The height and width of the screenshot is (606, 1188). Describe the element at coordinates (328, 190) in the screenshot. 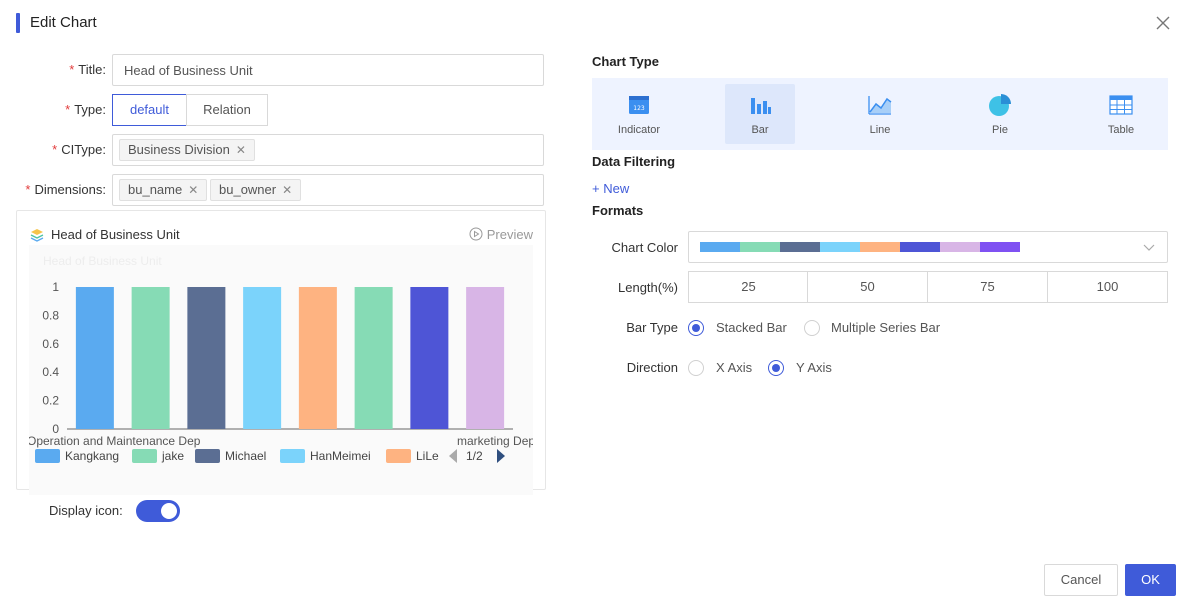

I see `dimensions-select: bu_name ✕ bu_owner ✕` at that location.